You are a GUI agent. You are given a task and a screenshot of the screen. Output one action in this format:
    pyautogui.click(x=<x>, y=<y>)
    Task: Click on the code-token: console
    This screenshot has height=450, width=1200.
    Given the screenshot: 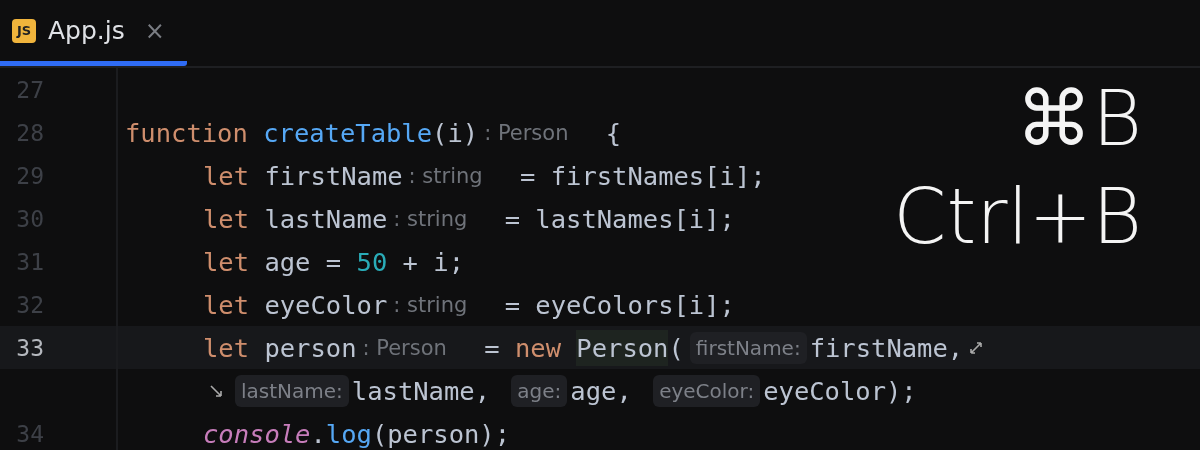 What is the action you would take?
    pyautogui.click(x=257, y=433)
    